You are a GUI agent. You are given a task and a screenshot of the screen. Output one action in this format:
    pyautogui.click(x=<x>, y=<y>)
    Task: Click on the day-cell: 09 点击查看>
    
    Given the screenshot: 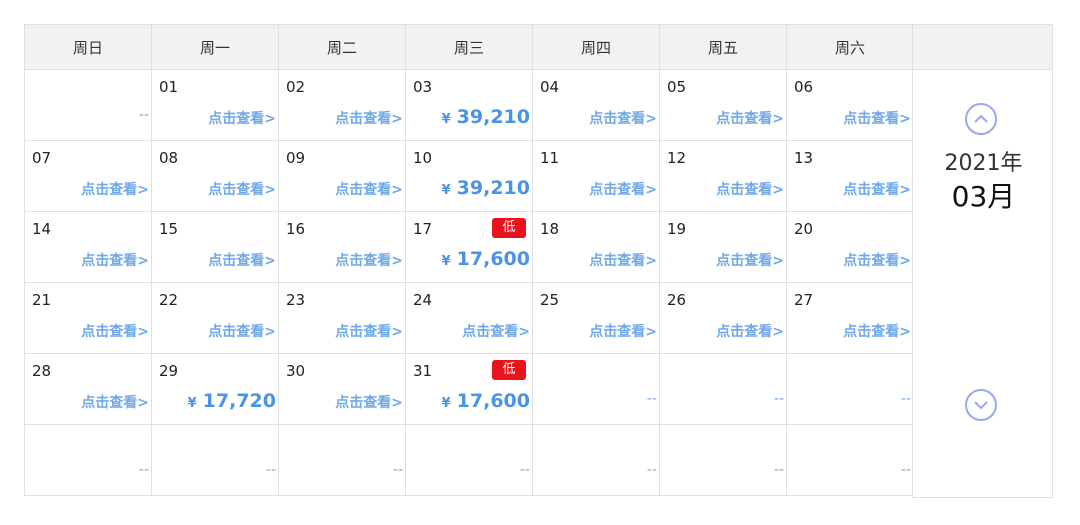 What is the action you would take?
    pyautogui.click(x=342, y=176)
    